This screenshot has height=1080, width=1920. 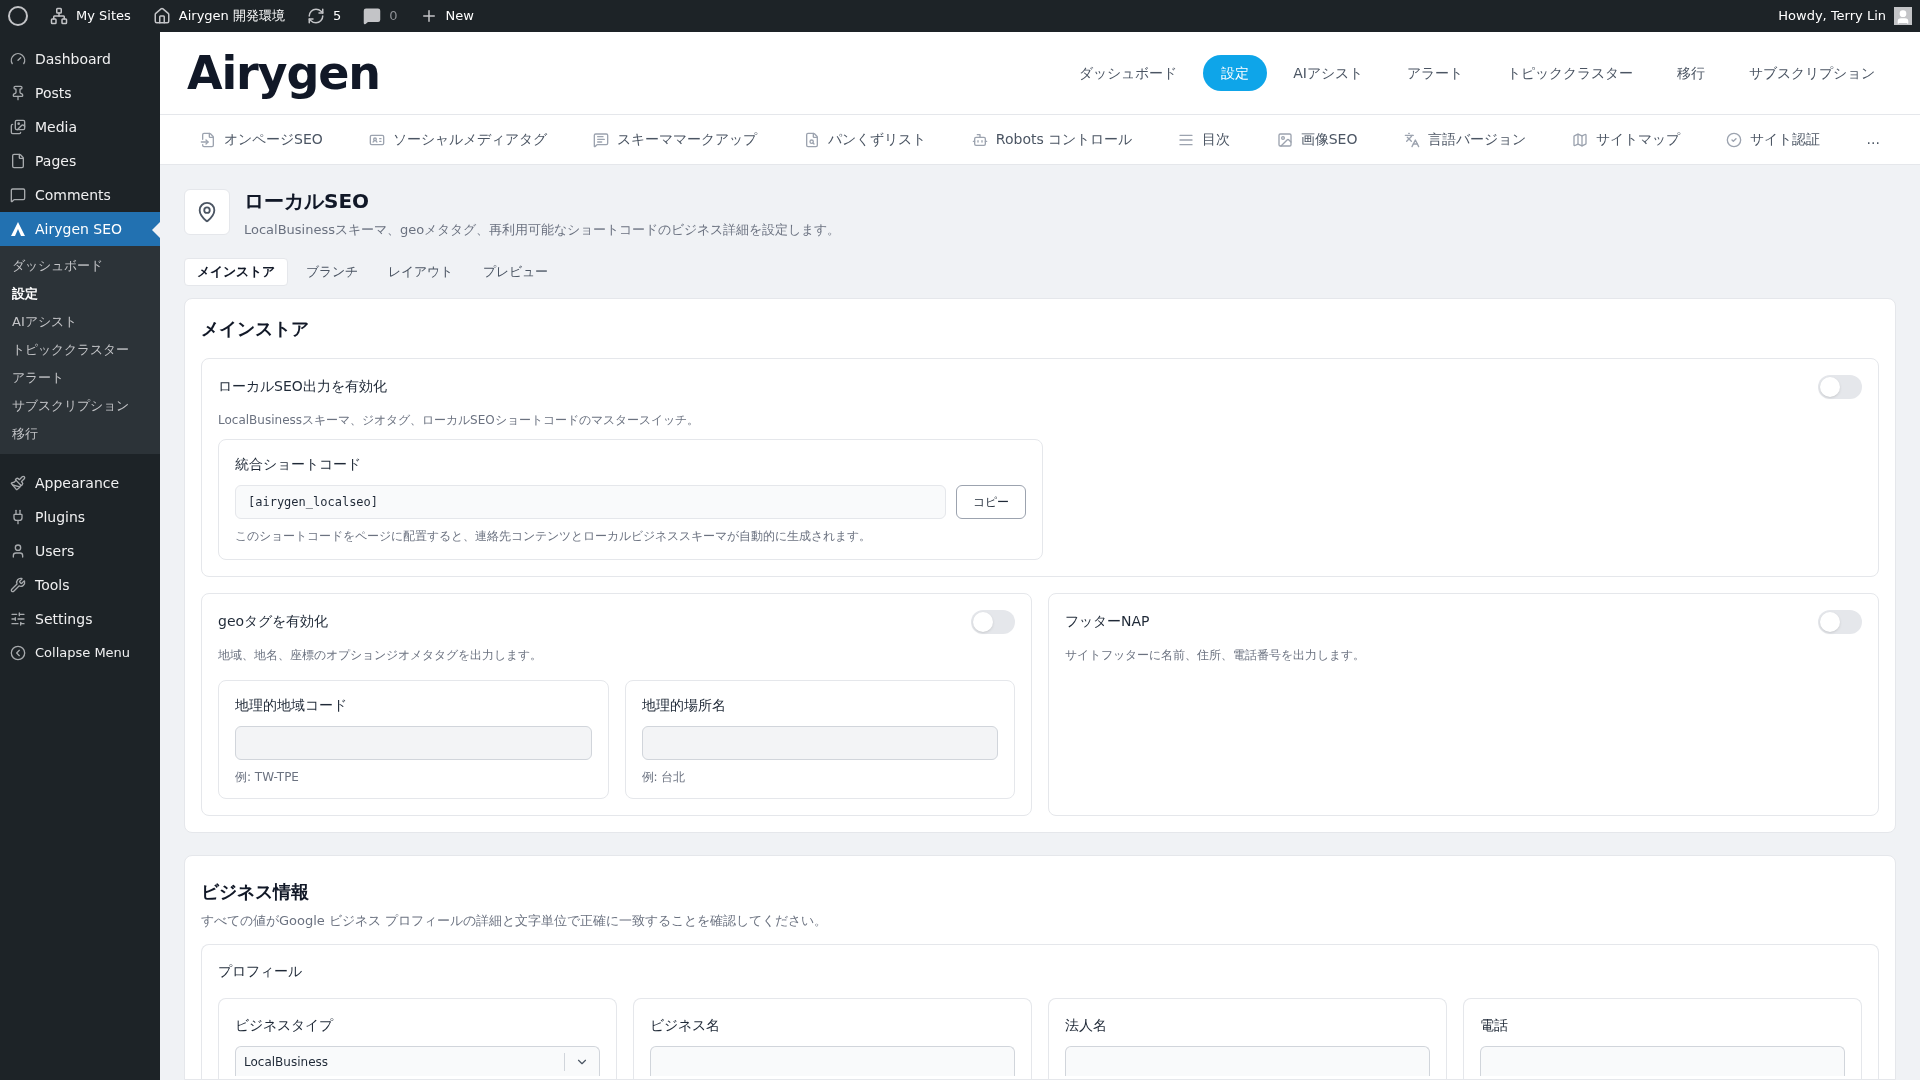 What do you see at coordinates (18, 59) in the screenshot?
I see `dashboard-icon` at bounding box center [18, 59].